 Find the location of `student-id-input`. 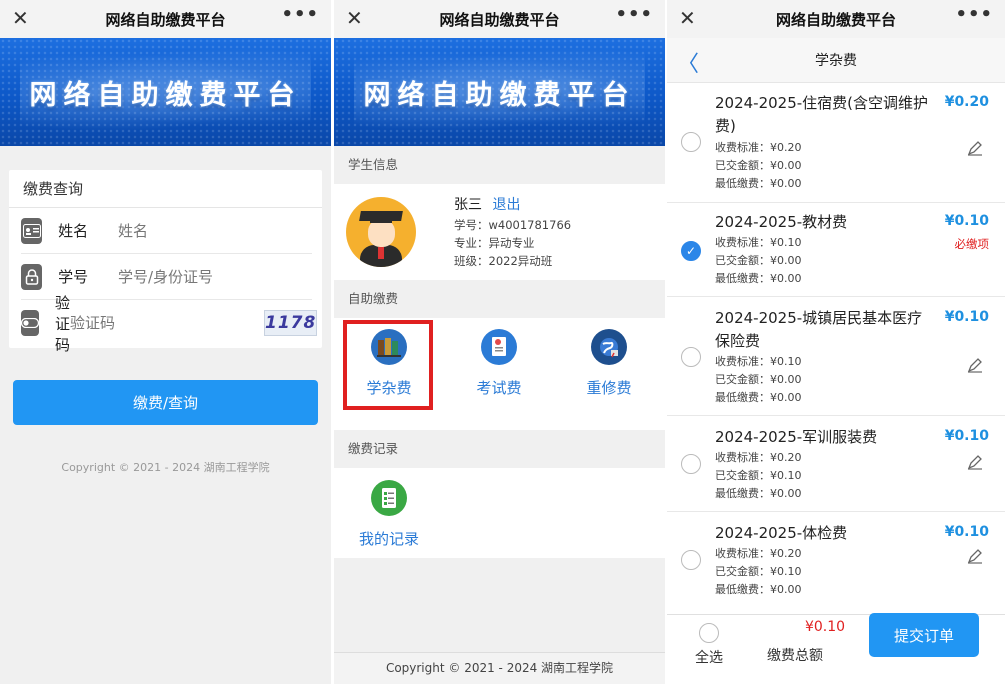

student-id-input is located at coordinates (215, 276).